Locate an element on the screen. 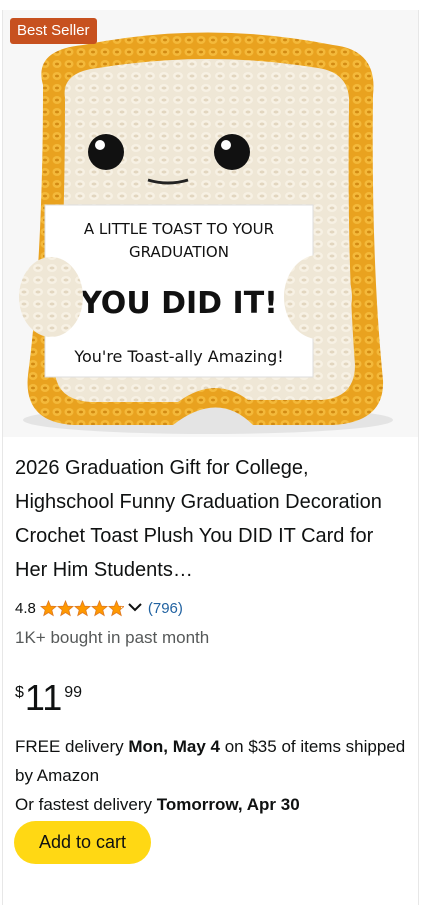  card-text-line1: A LITTLE TOAST TO YOUR is located at coordinates (179, 229).